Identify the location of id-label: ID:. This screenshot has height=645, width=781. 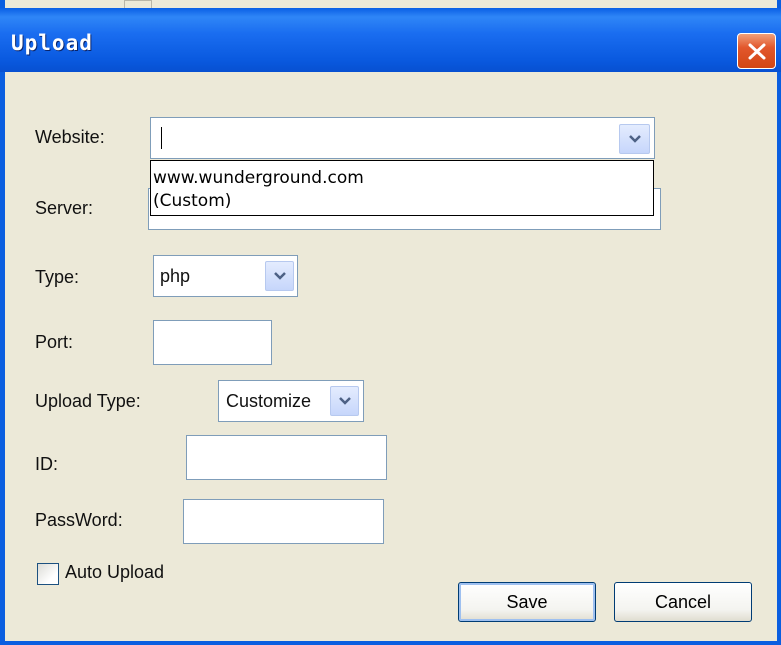
(47, 464).